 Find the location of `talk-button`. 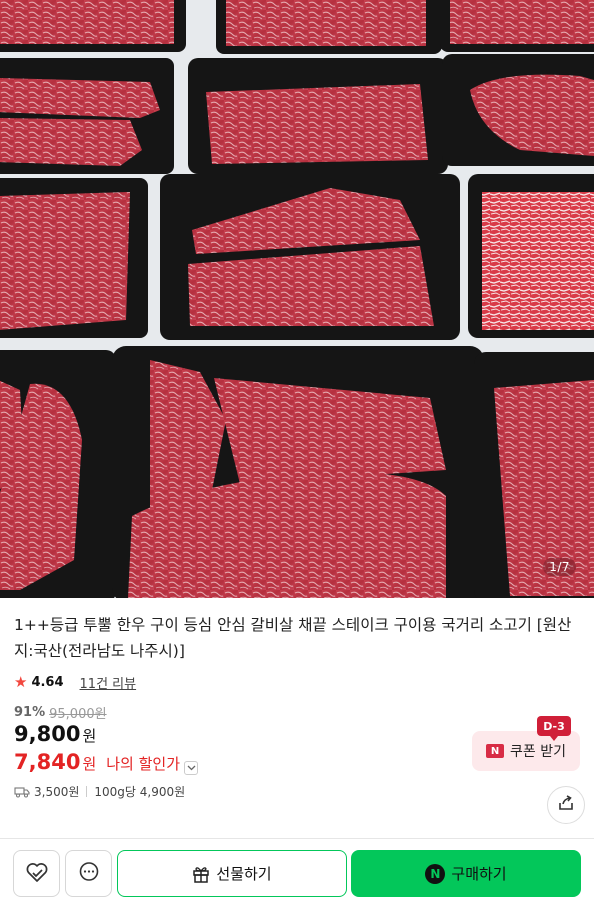

talk-button is located at coordinates (88, 873).